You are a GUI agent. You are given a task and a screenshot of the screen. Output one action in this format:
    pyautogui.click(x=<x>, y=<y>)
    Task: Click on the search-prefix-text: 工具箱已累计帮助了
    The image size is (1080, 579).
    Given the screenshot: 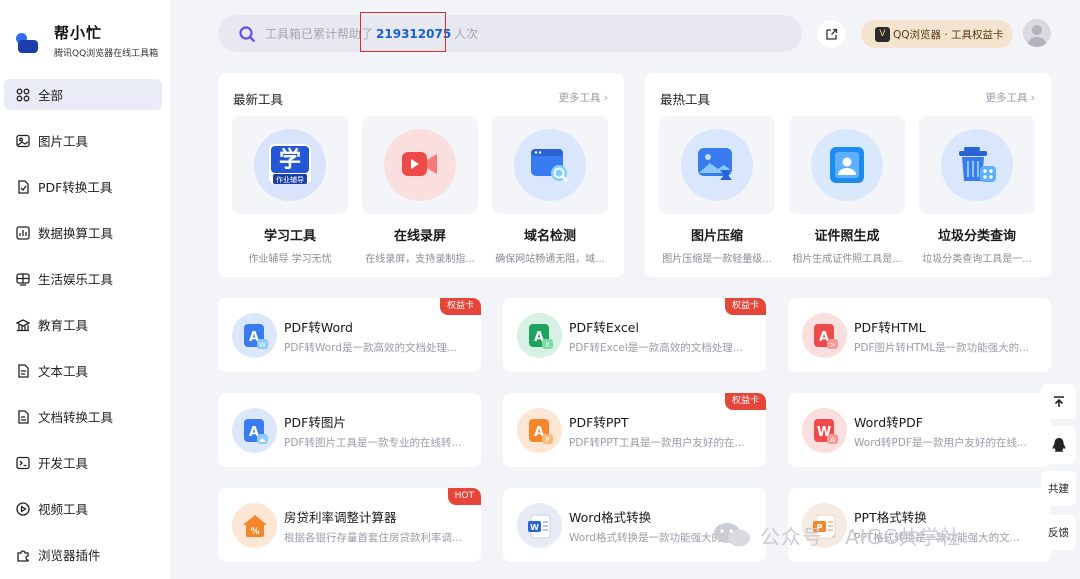 What is the action you would take?
    pyautogui.click(x=319, y=34)
    